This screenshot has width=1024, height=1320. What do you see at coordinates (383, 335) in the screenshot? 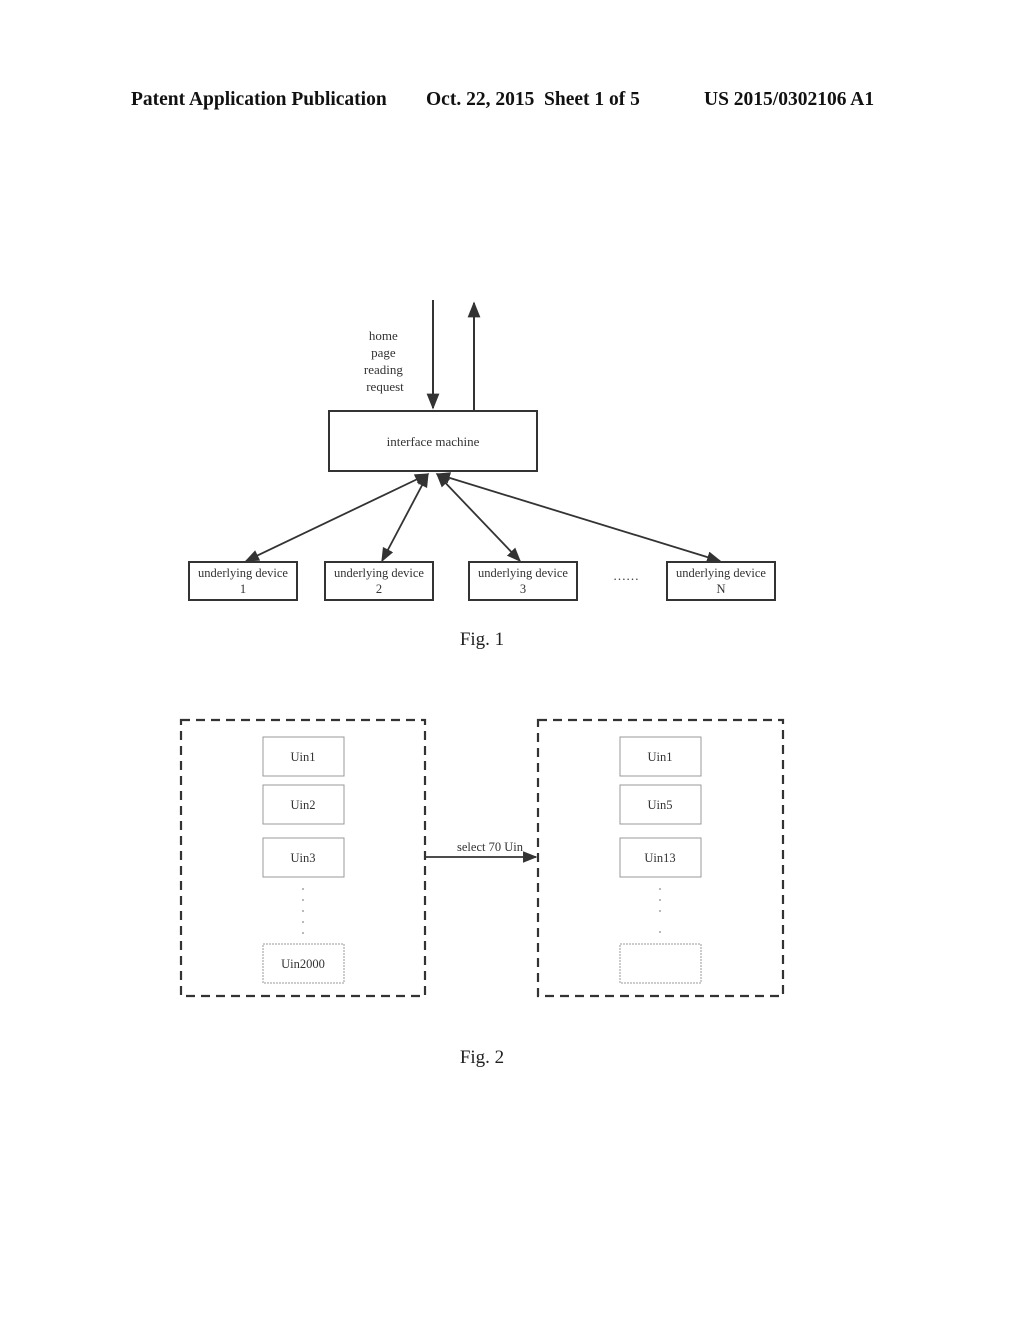
I see `request-label-line: home` at bounding box center [383, 335].